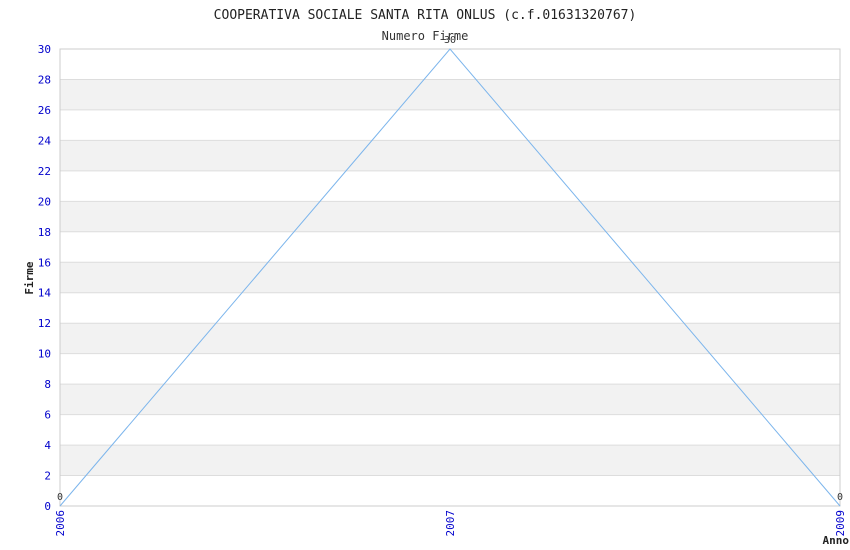  I want to click on y-tick-label: 2, so click(47, 476).